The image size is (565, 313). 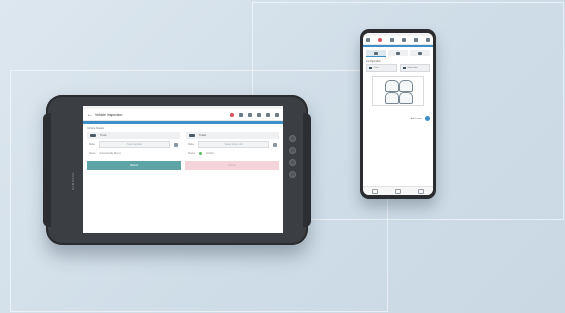 I want to click on submit-button: Submit, so click(x=134, y=165).